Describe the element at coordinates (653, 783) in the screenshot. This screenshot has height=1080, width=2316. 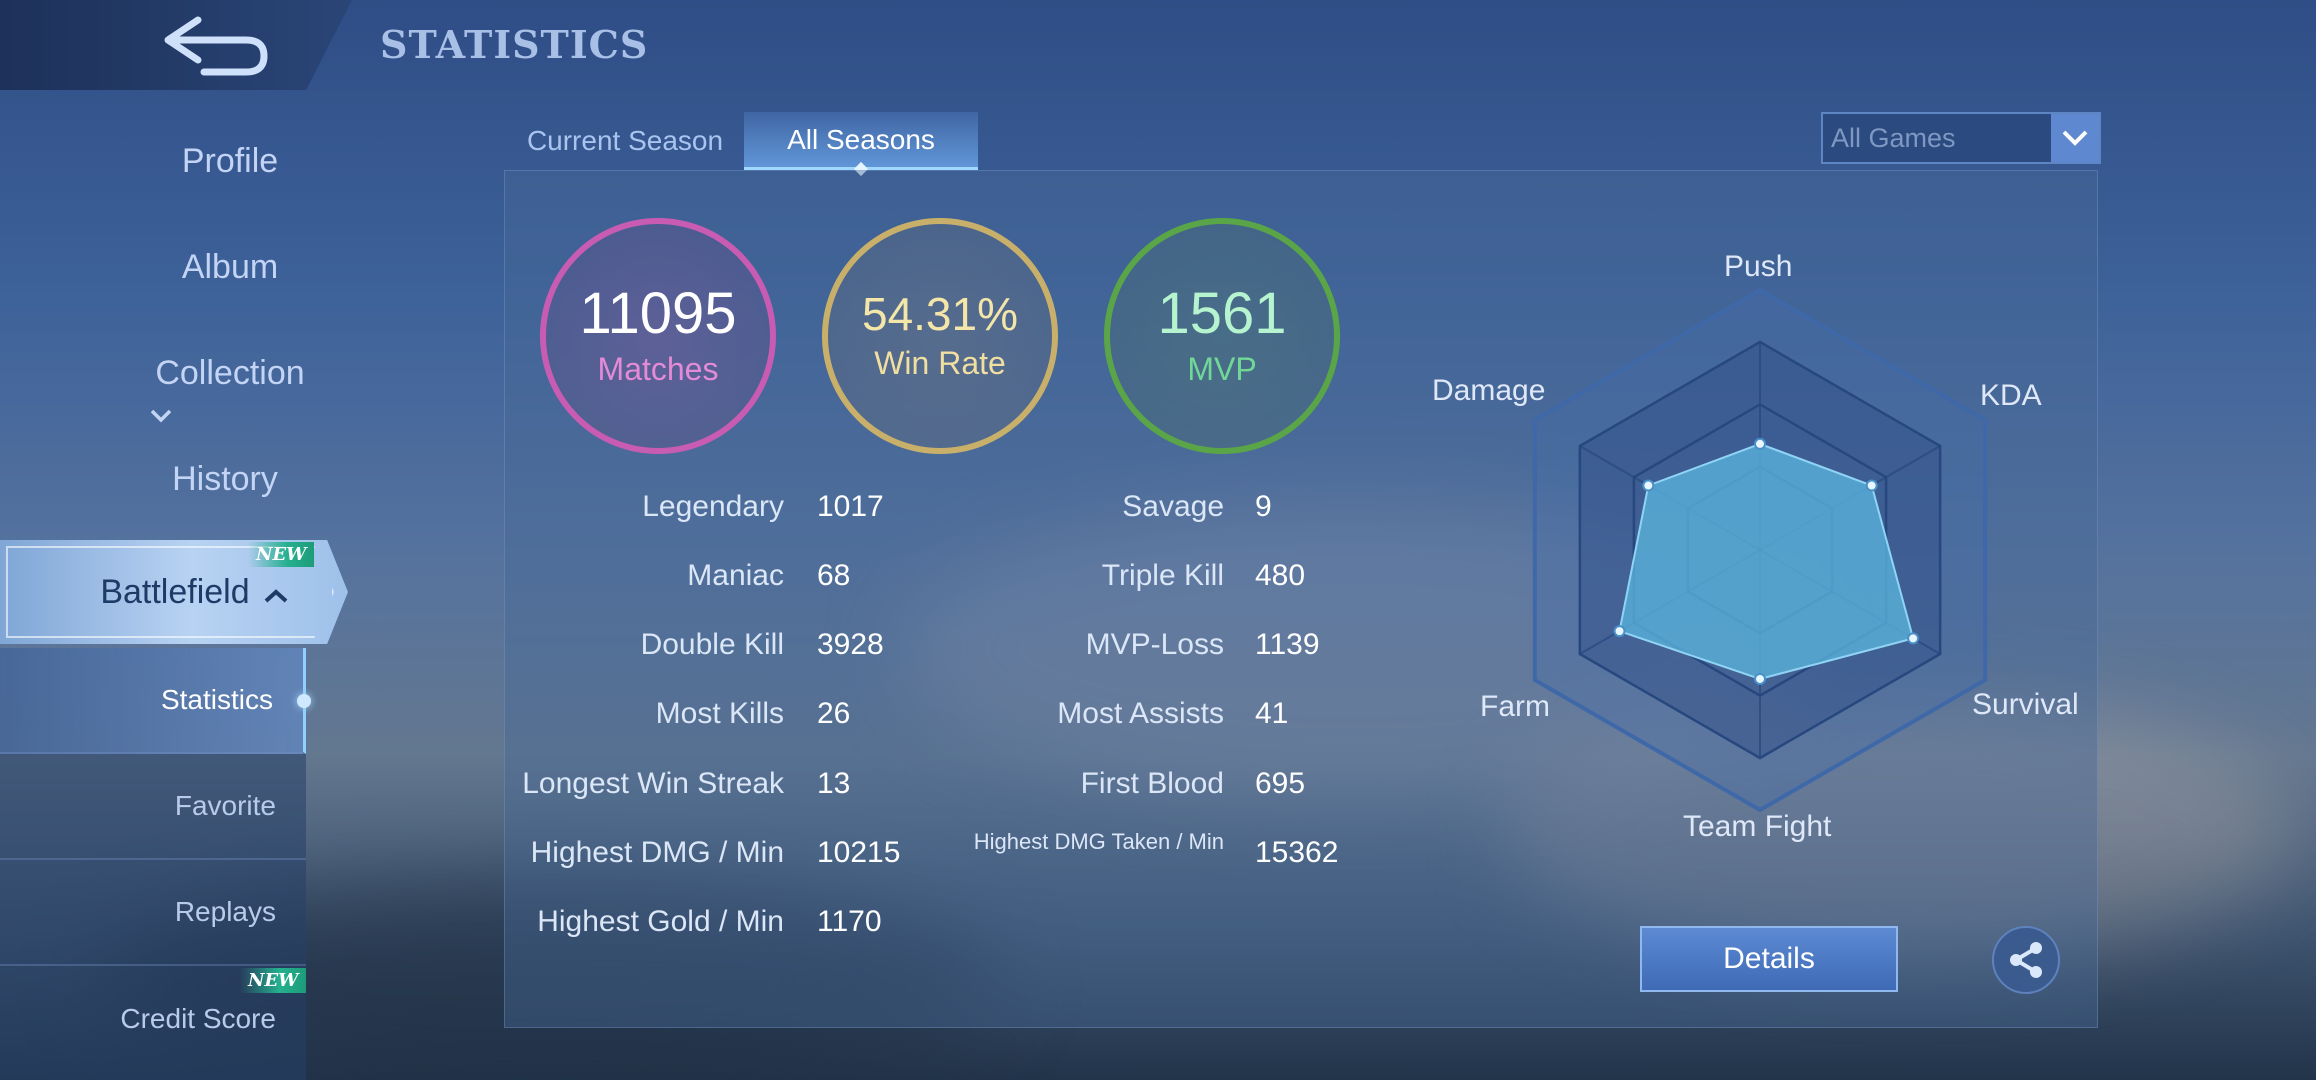
I see `stat-label: Longest Win Streak` at that location.